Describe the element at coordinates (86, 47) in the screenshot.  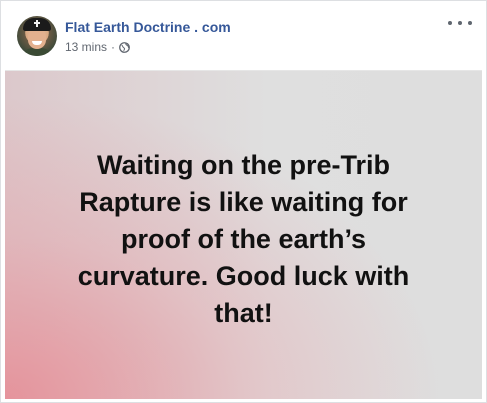
I see `post-timestamp: 13 mins` at that location.